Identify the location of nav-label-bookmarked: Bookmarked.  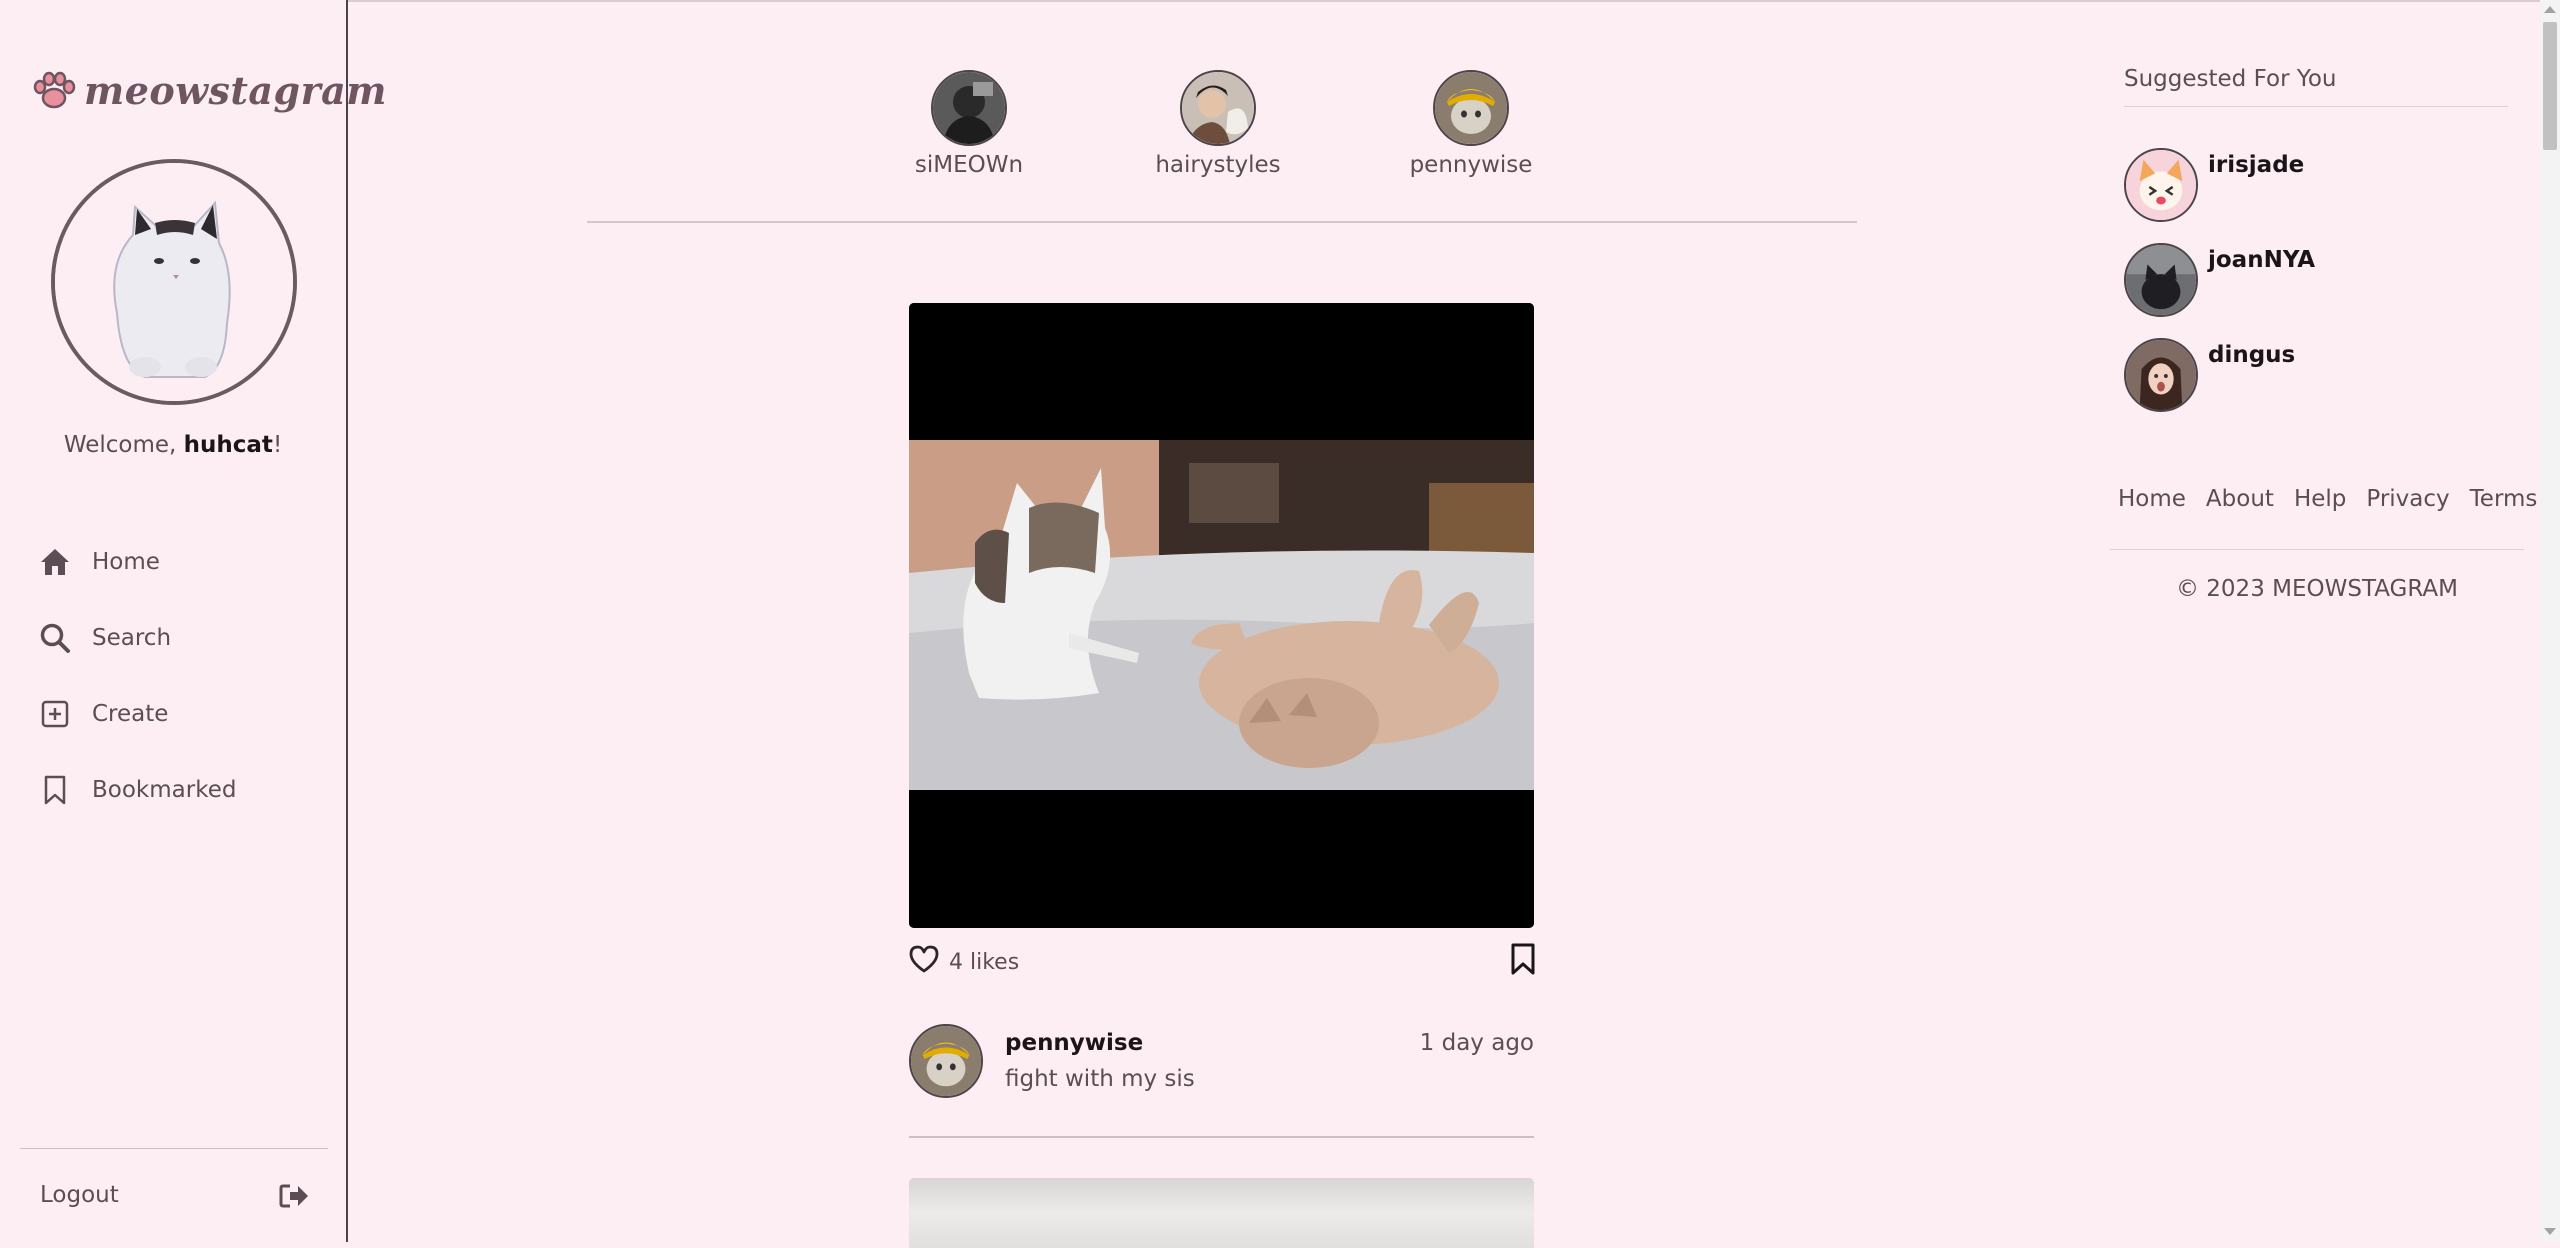
(164, 790).